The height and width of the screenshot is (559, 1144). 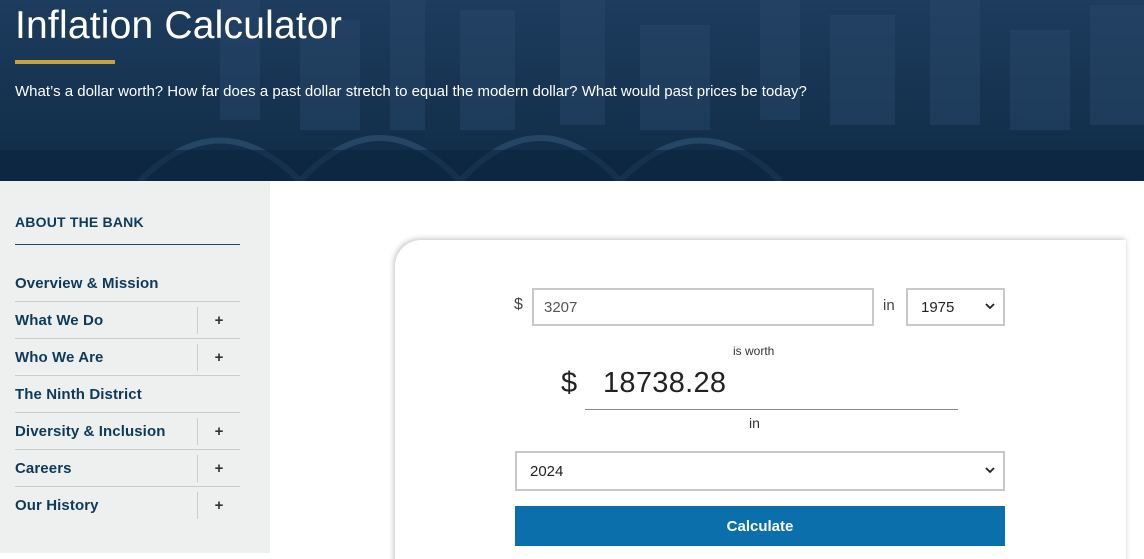 What do you see at coordinates (547, 471) in the screenshot?
I see `to-year-value: 2024` at bounding box center [547, 471].